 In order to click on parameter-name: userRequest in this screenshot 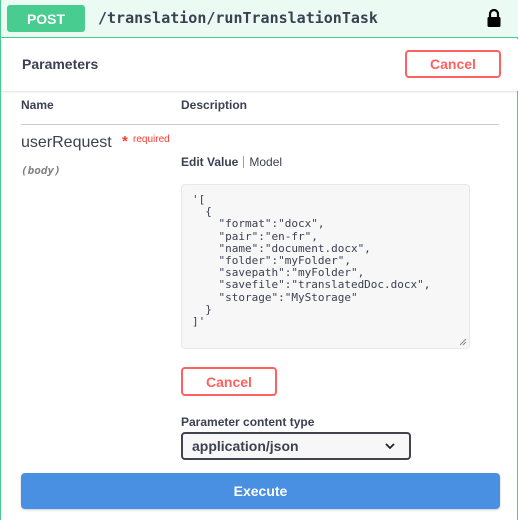, I will do `click(66, 142)`.